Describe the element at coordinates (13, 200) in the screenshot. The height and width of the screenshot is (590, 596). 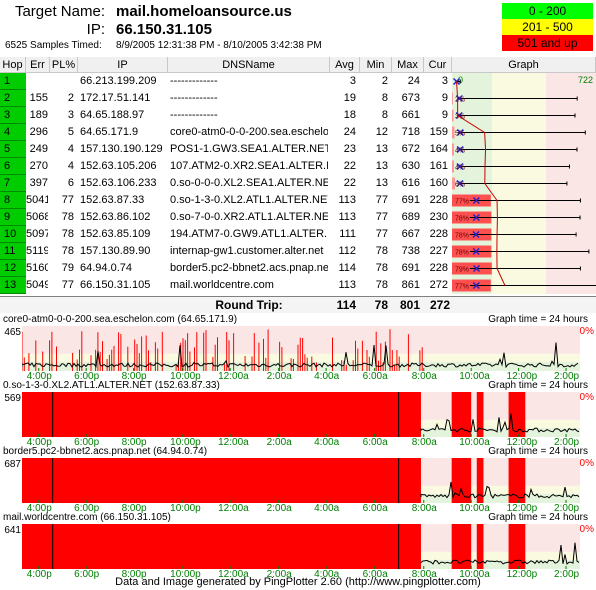
I see `hop-number: 8` at that location.